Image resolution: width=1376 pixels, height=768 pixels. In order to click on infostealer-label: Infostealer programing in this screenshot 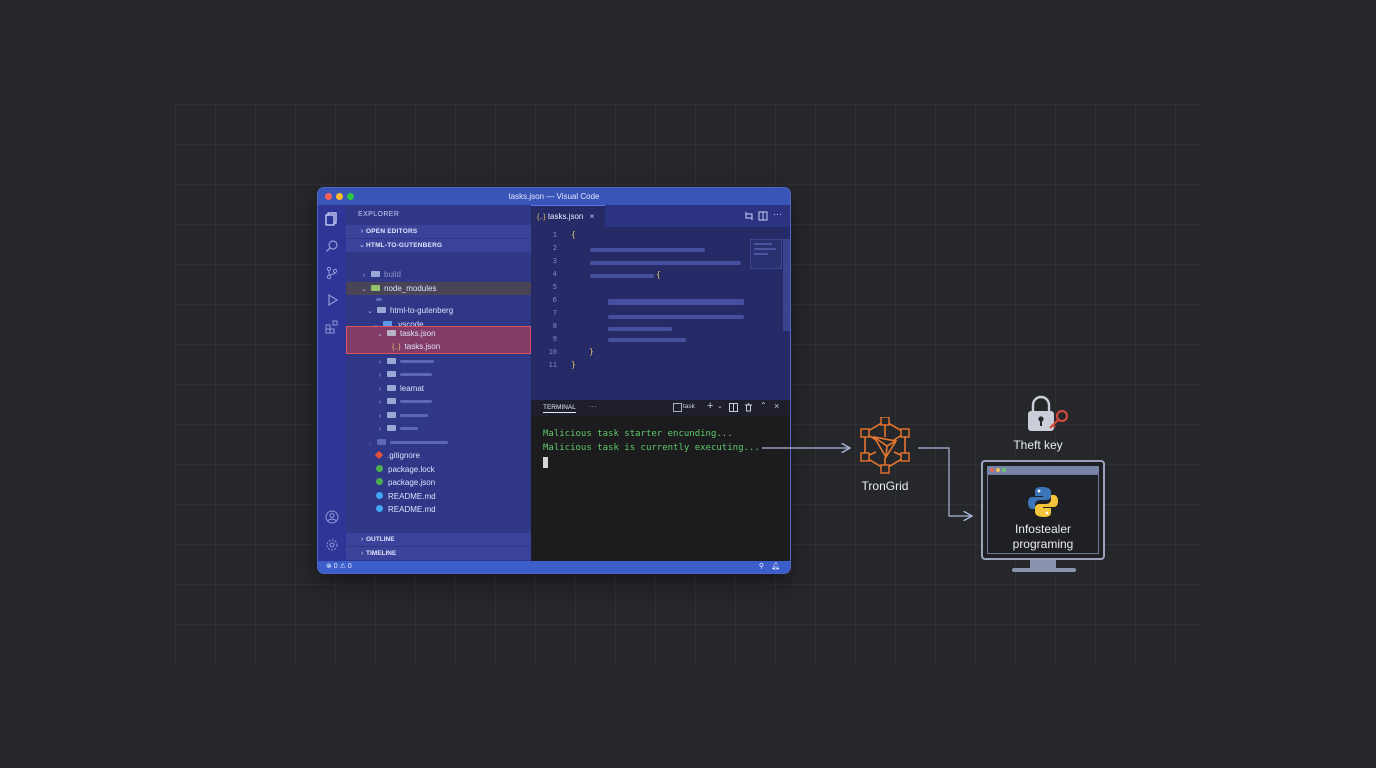, I will do `click(1043, 537)`.